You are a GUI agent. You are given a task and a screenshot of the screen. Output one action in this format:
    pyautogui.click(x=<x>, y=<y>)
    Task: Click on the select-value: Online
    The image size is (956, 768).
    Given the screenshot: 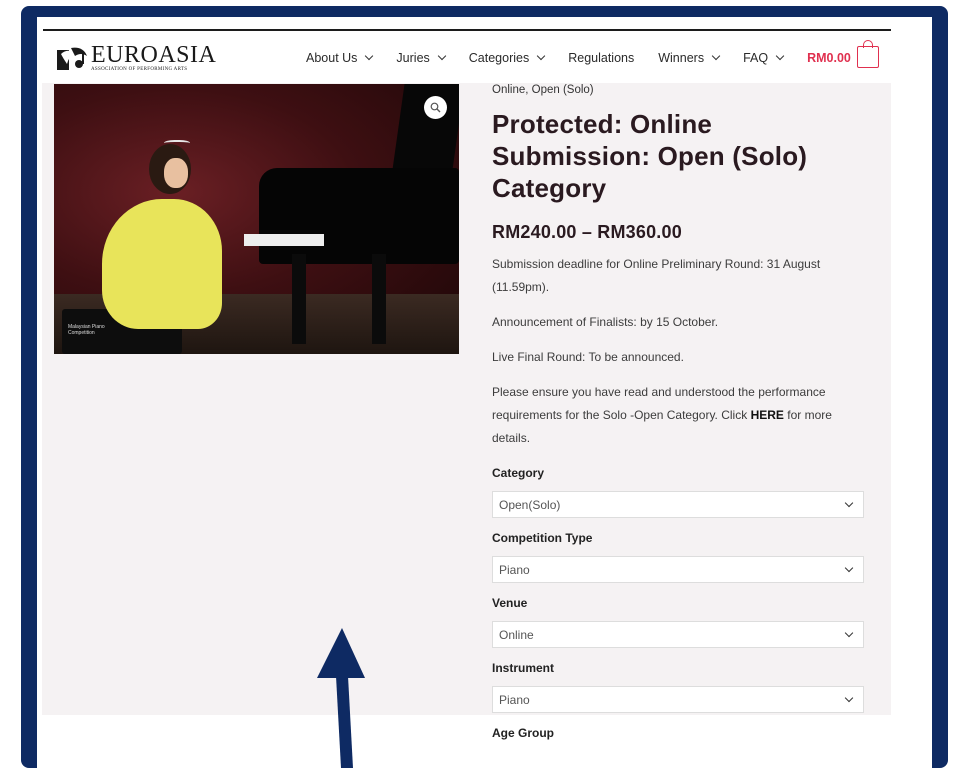 What is the action you would take?
    pyautogui.click(x=516, y=634)
    